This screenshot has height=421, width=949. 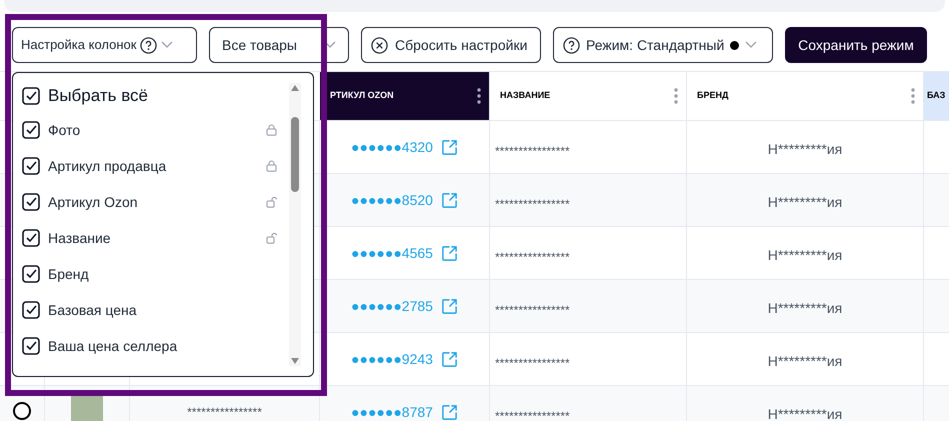 What do you see at coordinates (149, 96) in the screenshot?
I see `select-all-option: Выбрать всё` at bounding box center [149, 96].